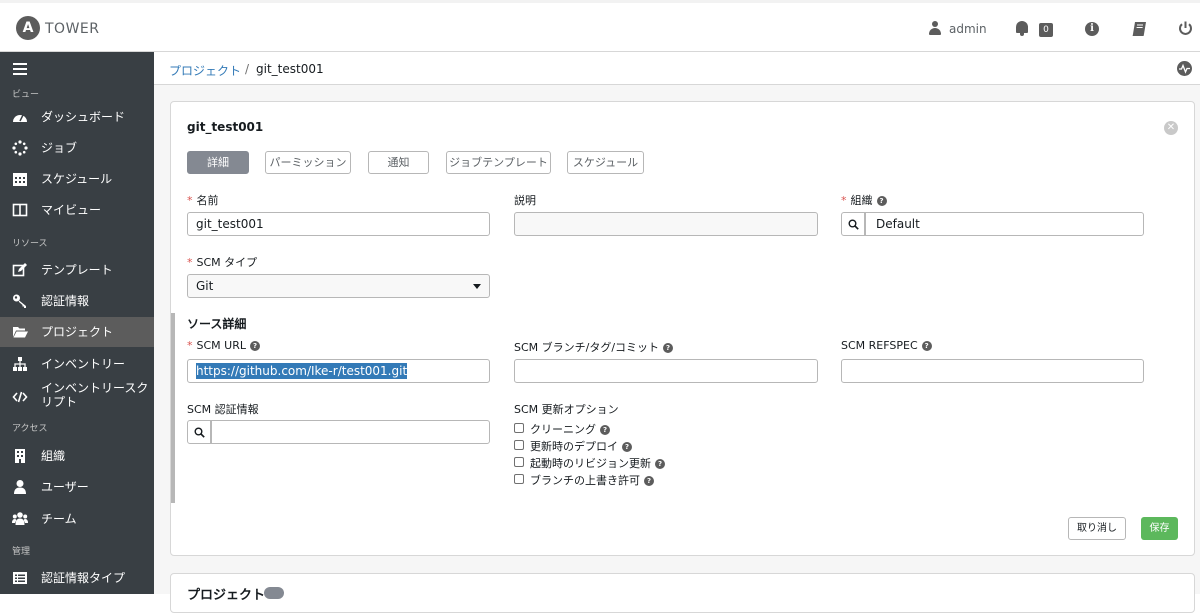  What do you see at coordinates (225, 127) in the screenshot?
I see `form-title: git_test001` at bounding box center [225, 127].